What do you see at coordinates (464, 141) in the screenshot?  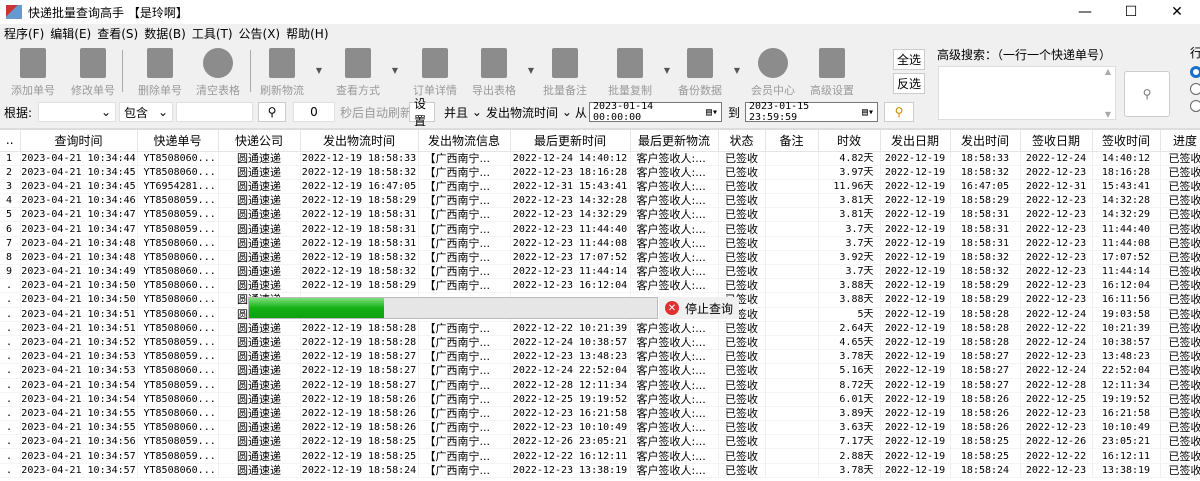 I see `column-header: 发出物流信息` at bounding box center [464, 141].